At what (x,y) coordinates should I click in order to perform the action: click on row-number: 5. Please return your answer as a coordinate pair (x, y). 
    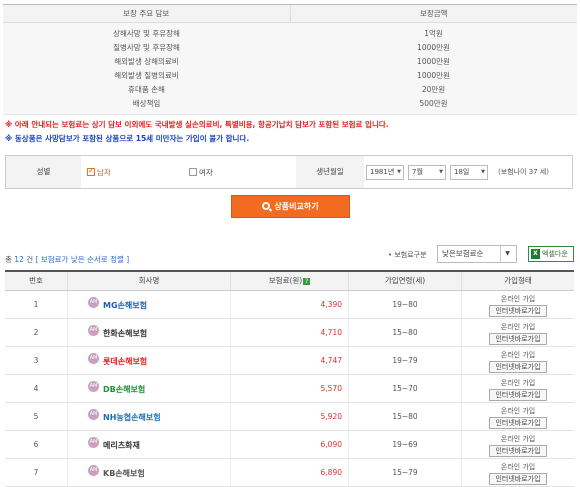
    Looking at the image, I should click on (36, 416).